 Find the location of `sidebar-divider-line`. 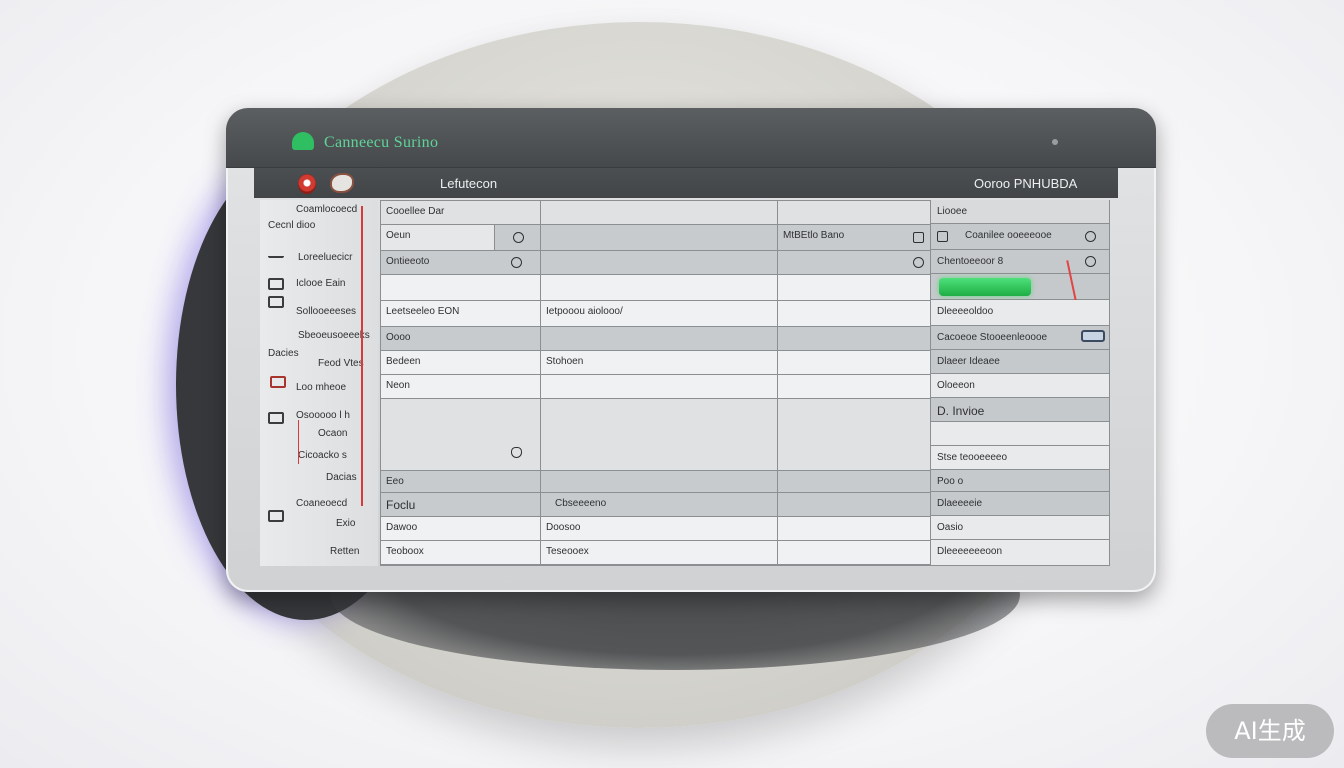

sidebar-divider-line is located at coordinates (362, 356).